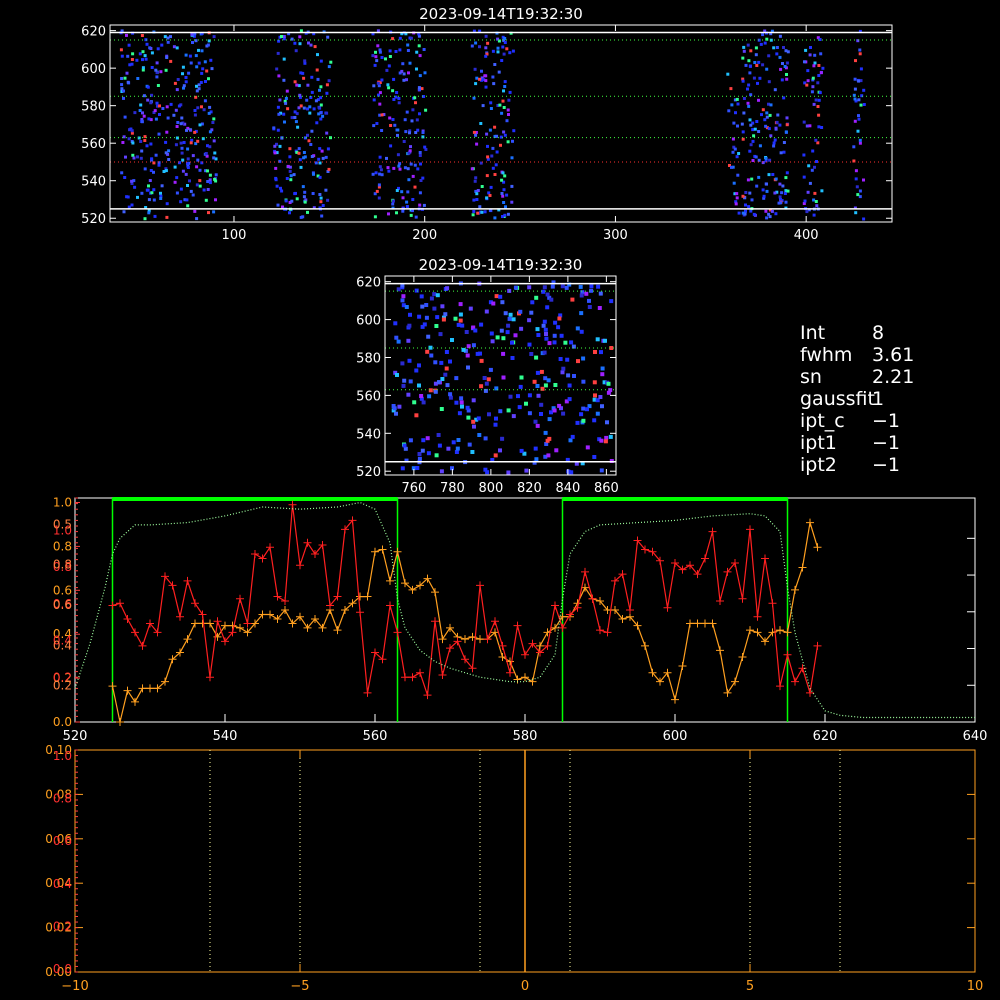  I want to click on info-value: 2.21, so click(893, 377).